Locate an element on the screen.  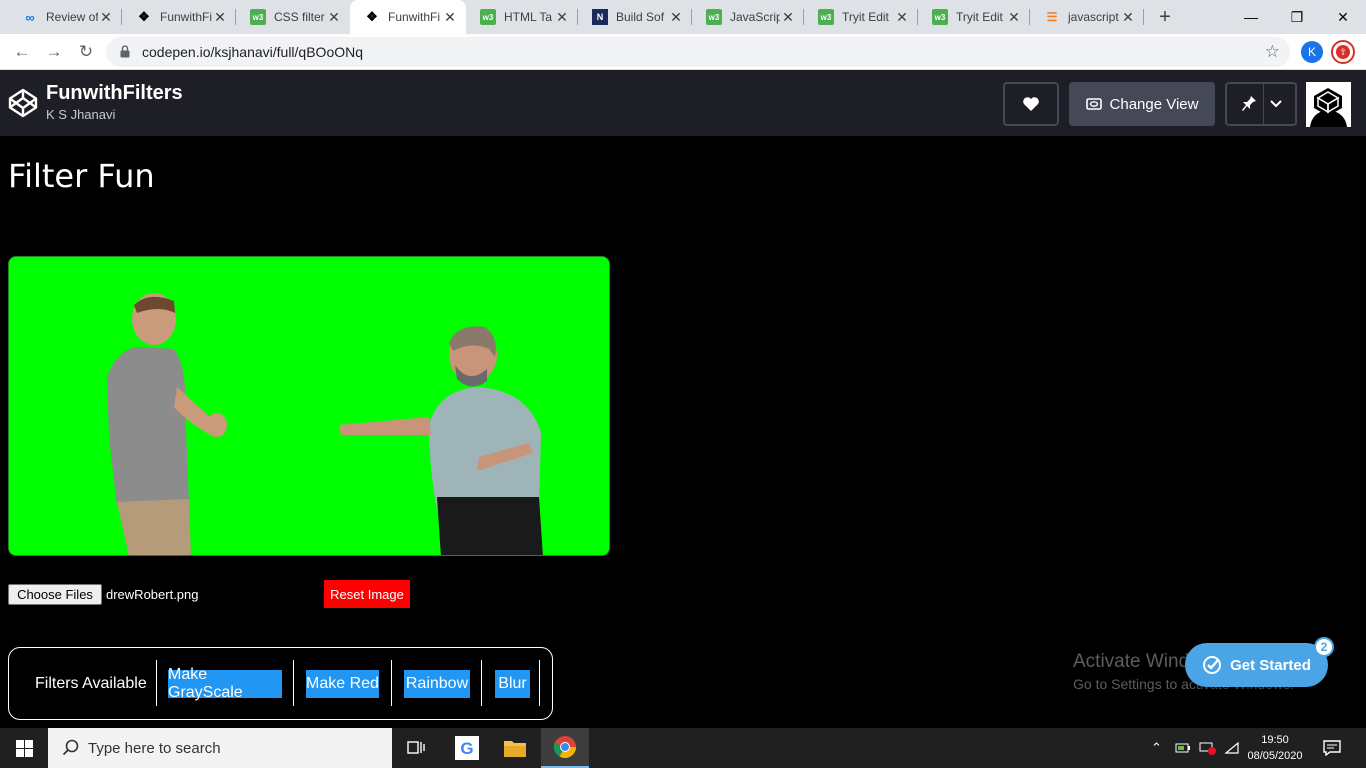
pin-button is located at coordinates (1261, 104).